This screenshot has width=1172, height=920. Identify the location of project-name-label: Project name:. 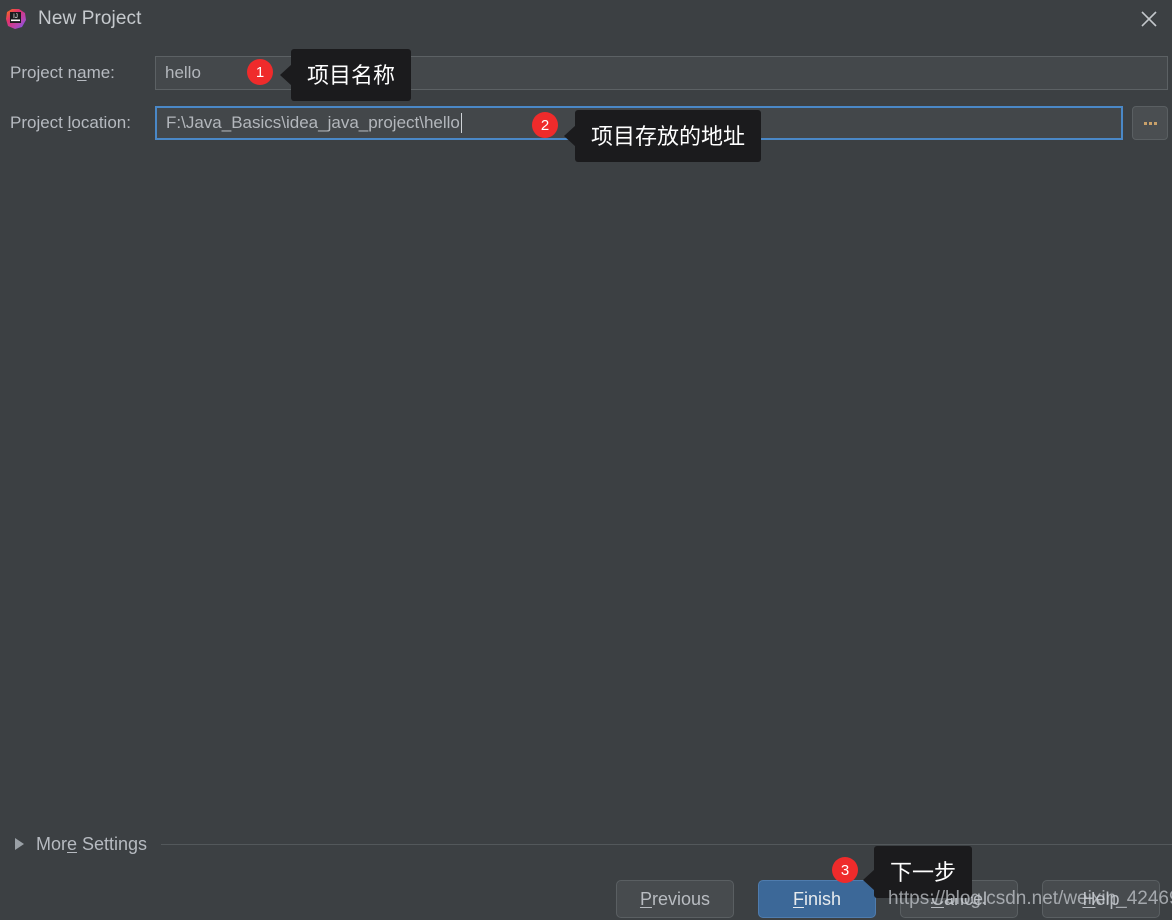
(62, 72).